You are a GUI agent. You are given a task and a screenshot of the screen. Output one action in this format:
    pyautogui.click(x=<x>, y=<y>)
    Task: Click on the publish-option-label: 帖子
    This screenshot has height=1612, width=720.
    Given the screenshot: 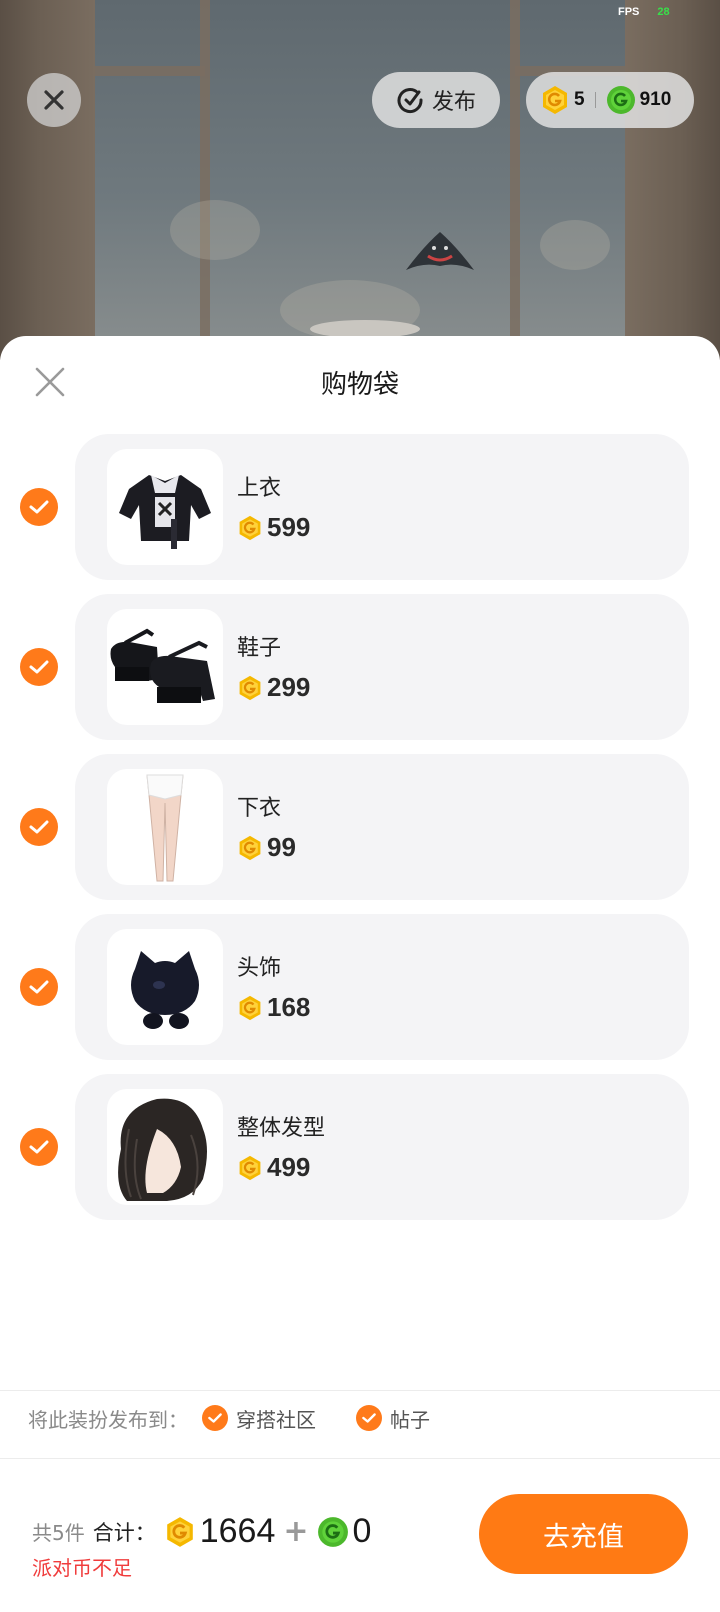 What is the action you would take?
    pyautogui.click(x=410, y=1419)
    